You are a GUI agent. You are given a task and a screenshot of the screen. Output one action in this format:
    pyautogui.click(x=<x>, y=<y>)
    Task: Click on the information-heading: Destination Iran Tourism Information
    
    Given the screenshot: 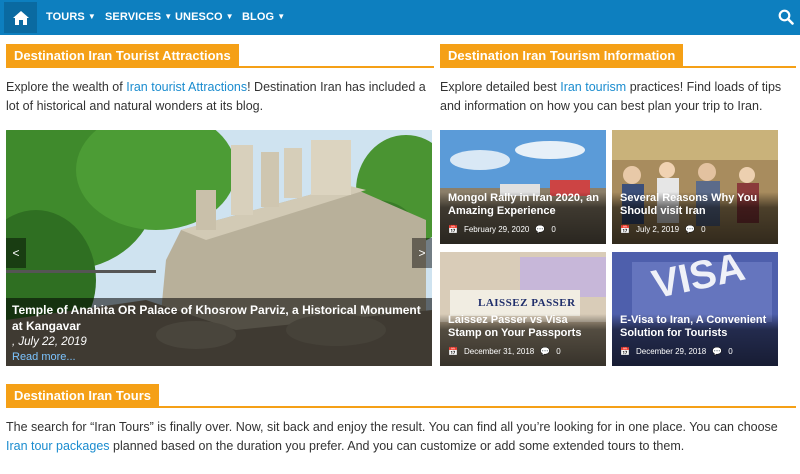 What is the action you would take?
    pyautogui.click(x=562, y=55)
    